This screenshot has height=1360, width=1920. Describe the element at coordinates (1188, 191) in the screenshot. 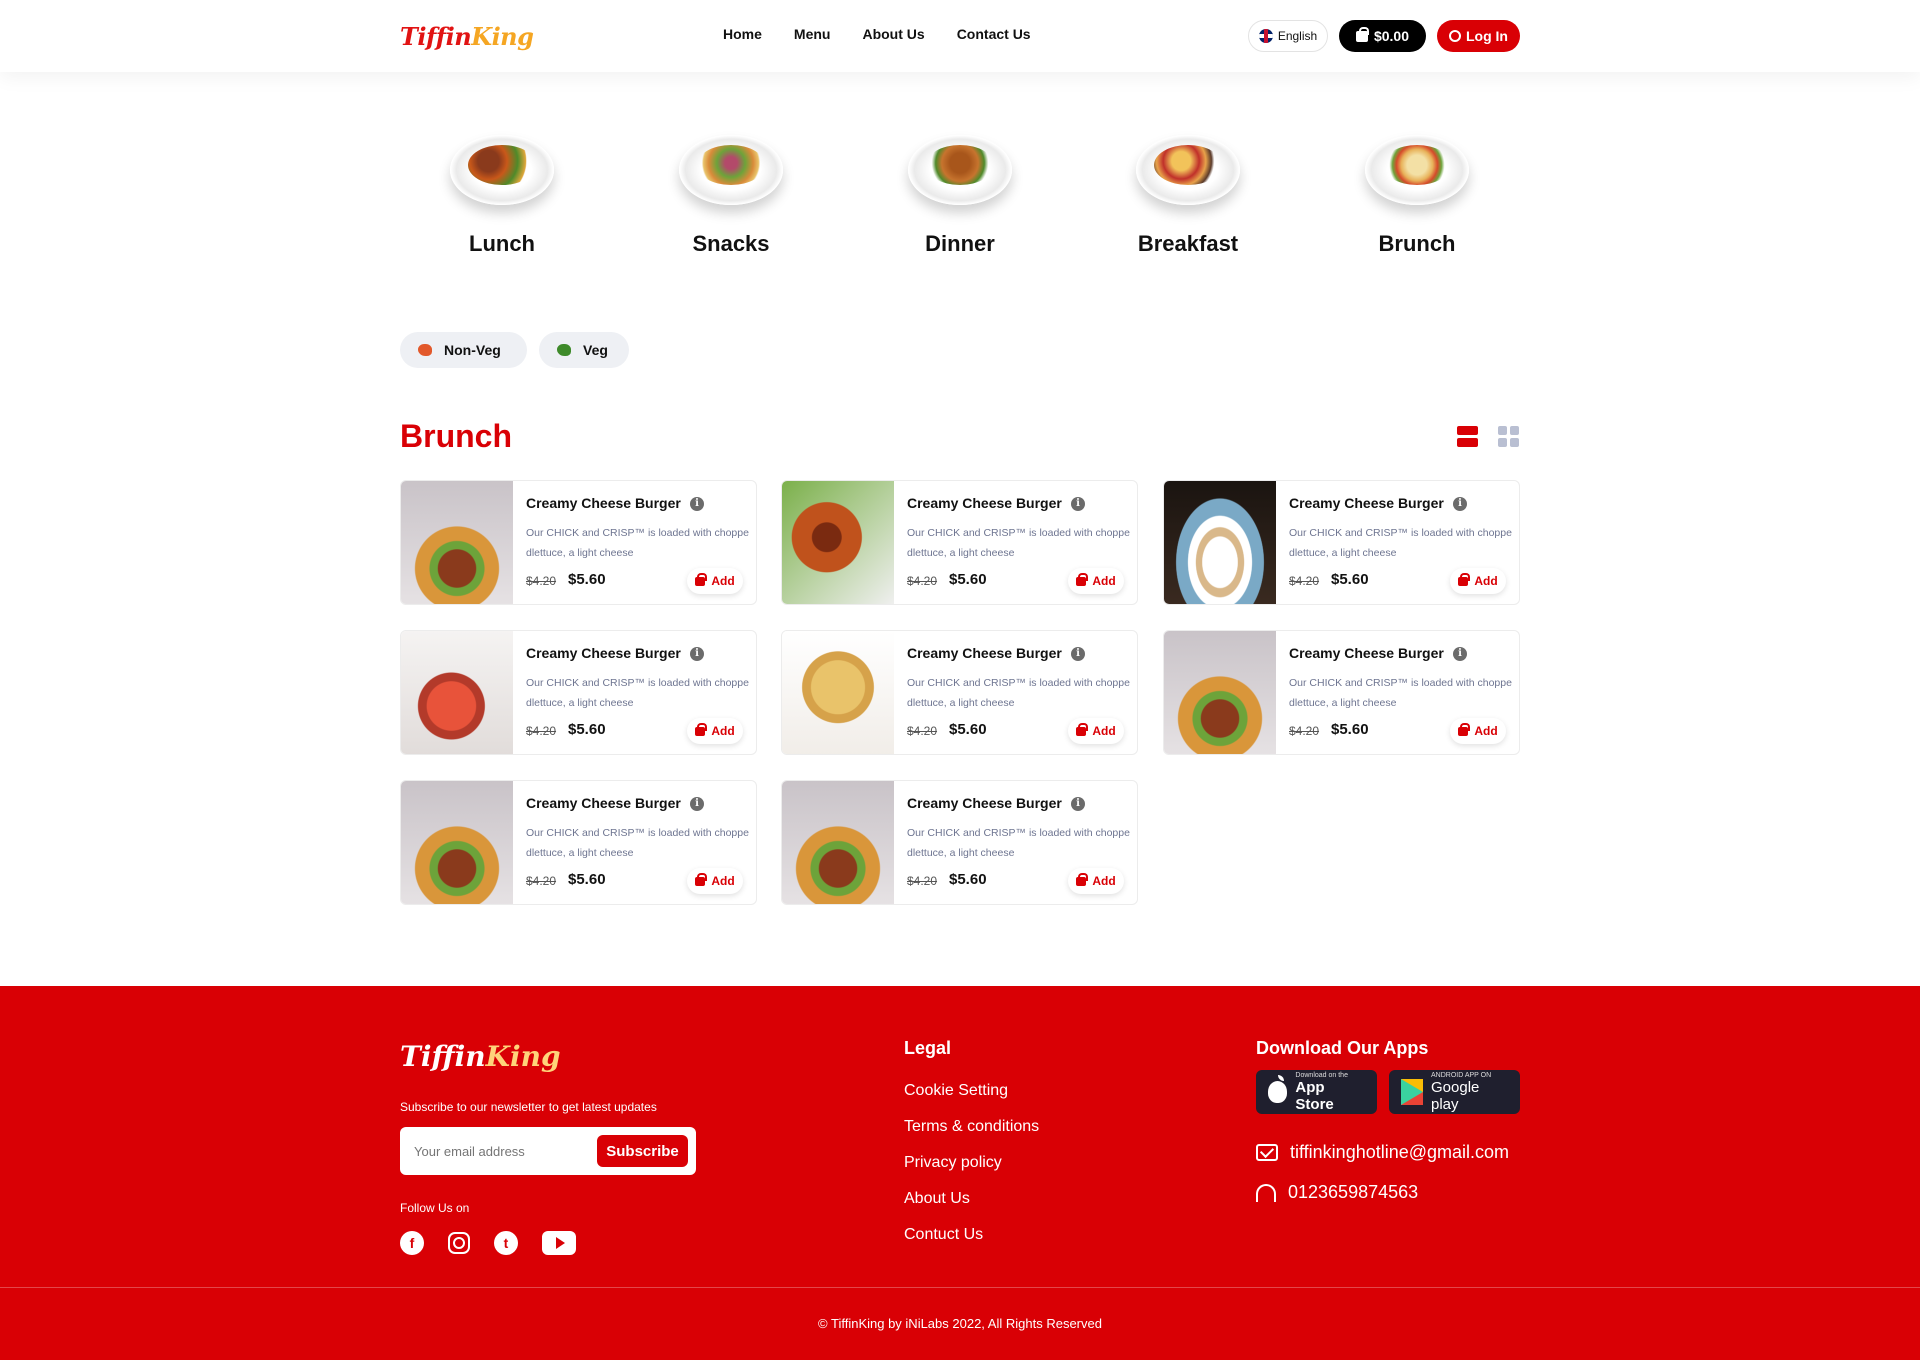

I see `category-breakfast: Breakfast` at that location.